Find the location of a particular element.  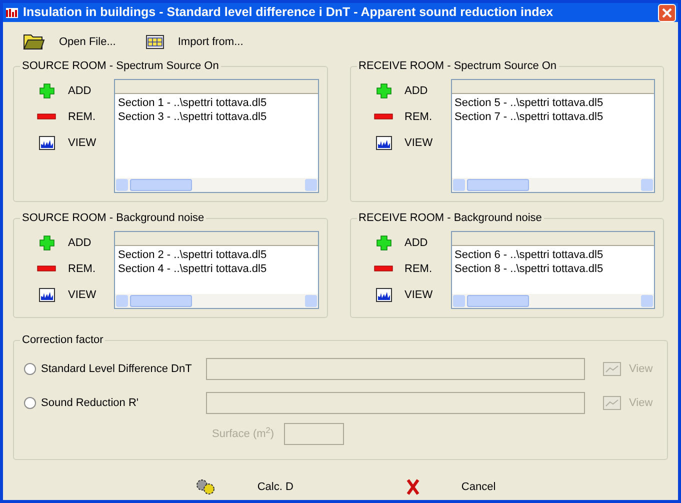

gears-icon is located at coordinates (206, 487).